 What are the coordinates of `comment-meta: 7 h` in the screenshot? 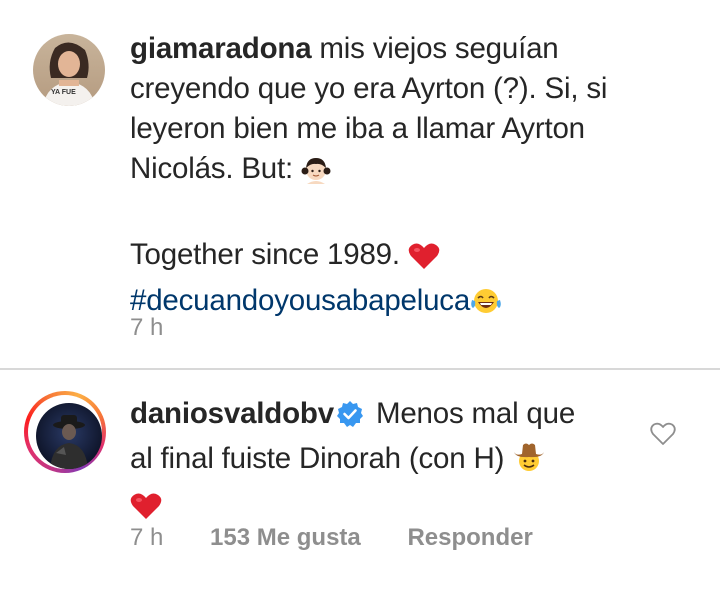 It's located at (146, 328).